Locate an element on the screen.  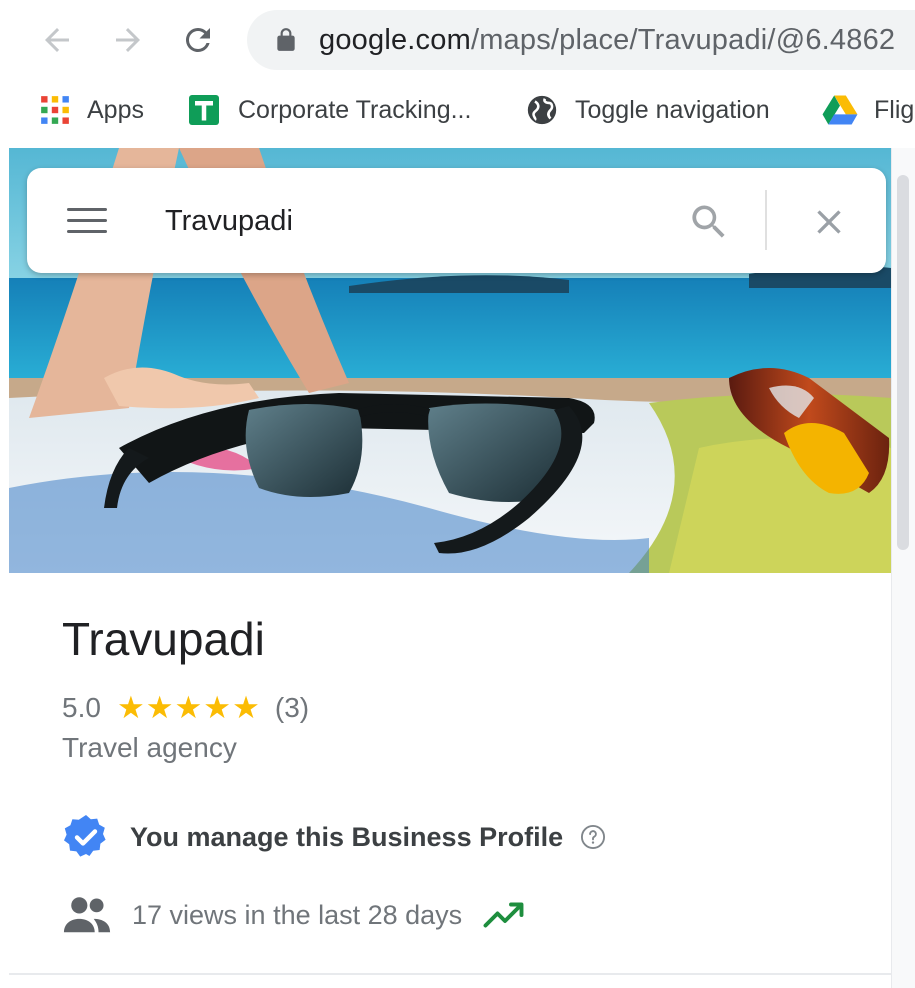
clear-search-button is located at coordinates (829, 222).